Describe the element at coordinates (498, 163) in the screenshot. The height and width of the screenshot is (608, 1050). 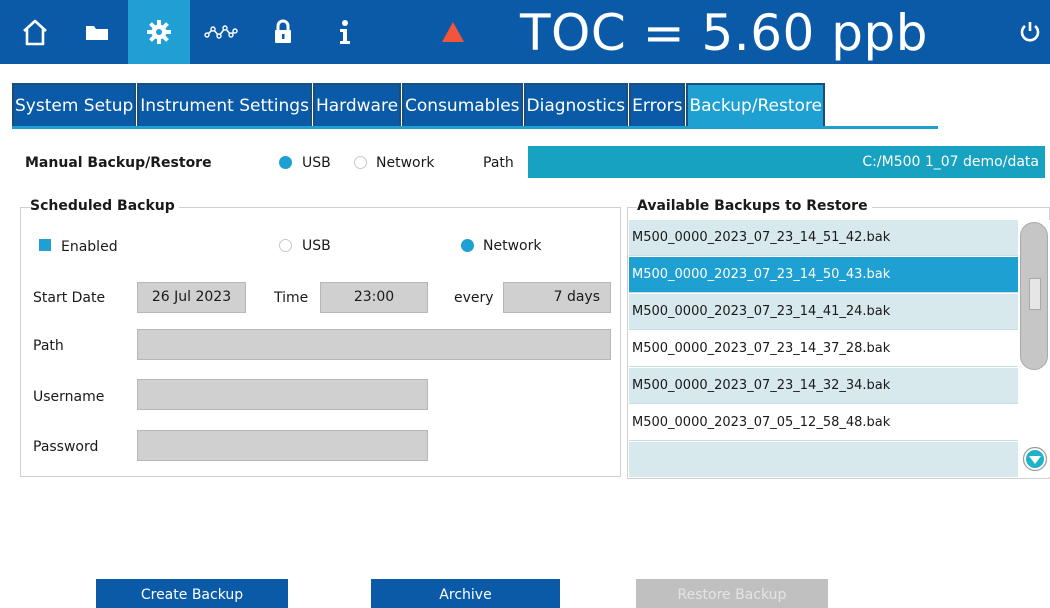
I see `manual-path-label: Path` at that location.